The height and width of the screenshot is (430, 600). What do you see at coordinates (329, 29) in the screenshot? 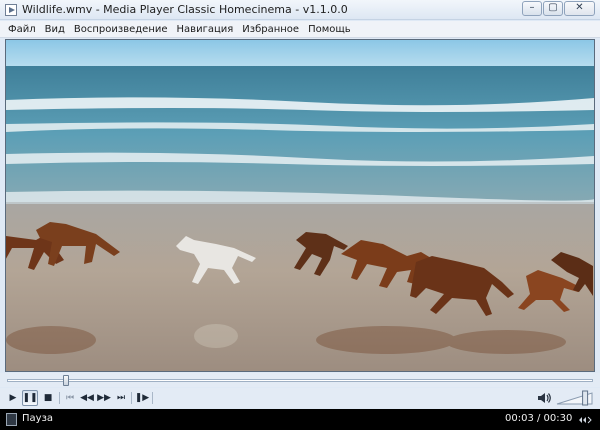
I see `menu-help: Помощь` at bounding box center [329, 29].